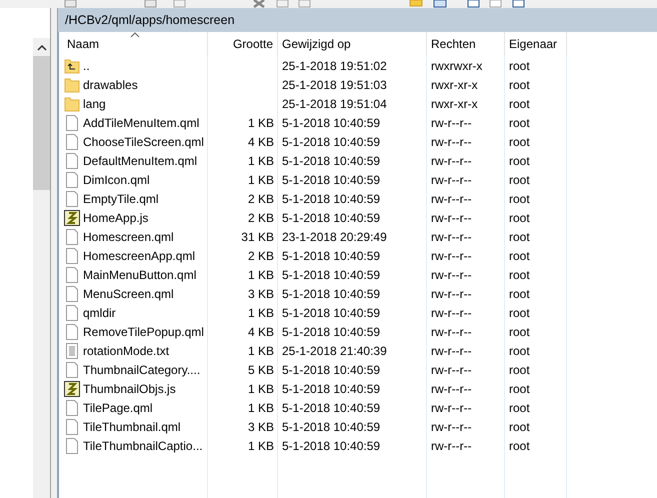  Describe the element at coordinates (128, 237) in the screenshot. I see `file-name: Homescreen.qml` at that location.